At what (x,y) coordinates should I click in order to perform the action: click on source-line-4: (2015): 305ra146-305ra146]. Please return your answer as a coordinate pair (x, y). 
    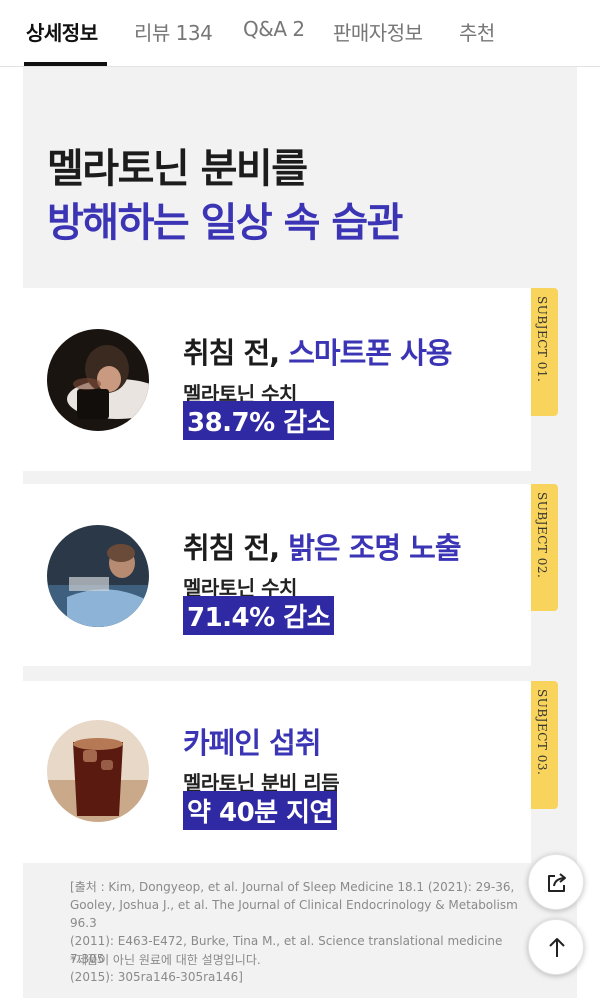
    Looking at the image, I should click on (156, 977).